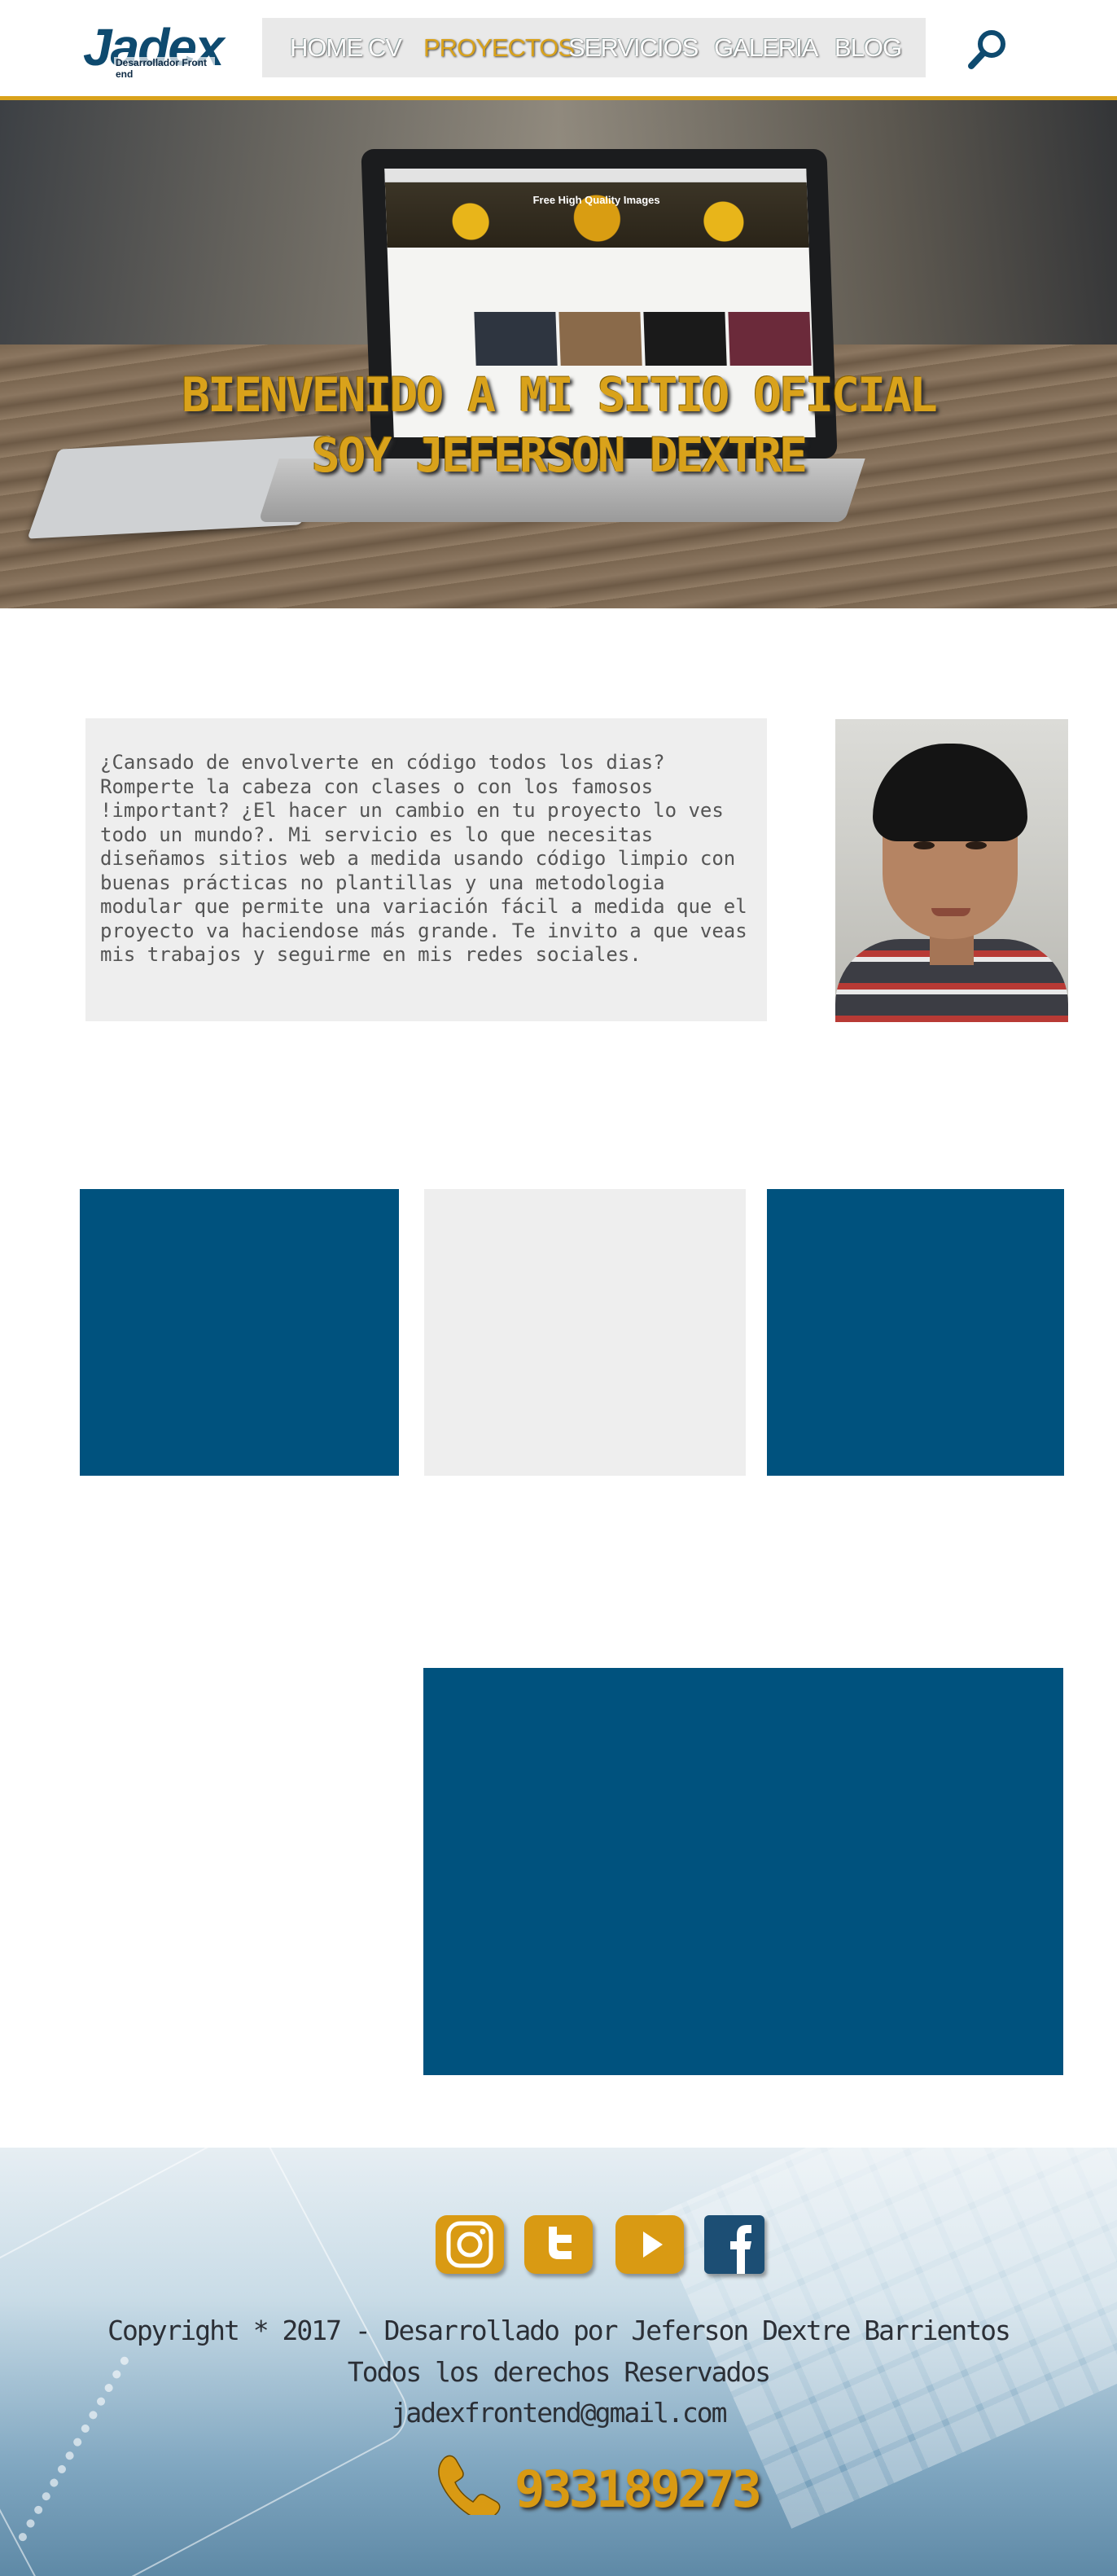 Image resolution: width=1117 pixels, height=2576 pixels. Describe the element at coordinates (499, 47) in the screenshot. I see `nav-proyectos: PROYECTOS` at that location.